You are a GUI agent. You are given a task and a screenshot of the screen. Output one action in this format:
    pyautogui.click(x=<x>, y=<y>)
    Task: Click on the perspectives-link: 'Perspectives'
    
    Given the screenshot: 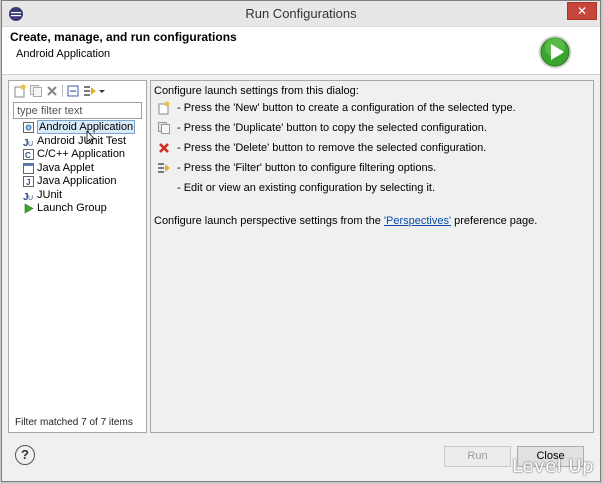 What is the action you would take?
    pyautogui.click(x=417, y=221)
    